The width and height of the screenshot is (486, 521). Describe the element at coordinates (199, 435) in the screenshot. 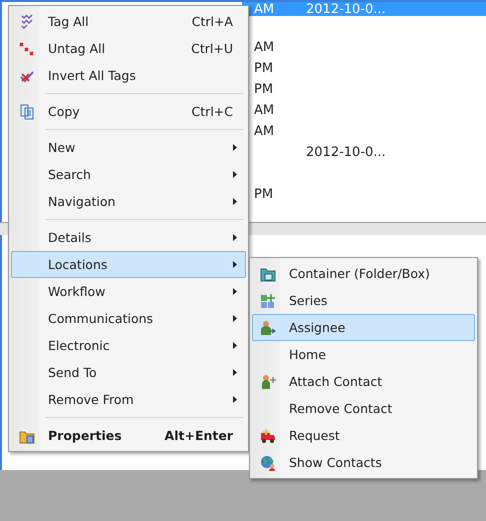

I see `shortcut-text: Alt+Enter` at that location.